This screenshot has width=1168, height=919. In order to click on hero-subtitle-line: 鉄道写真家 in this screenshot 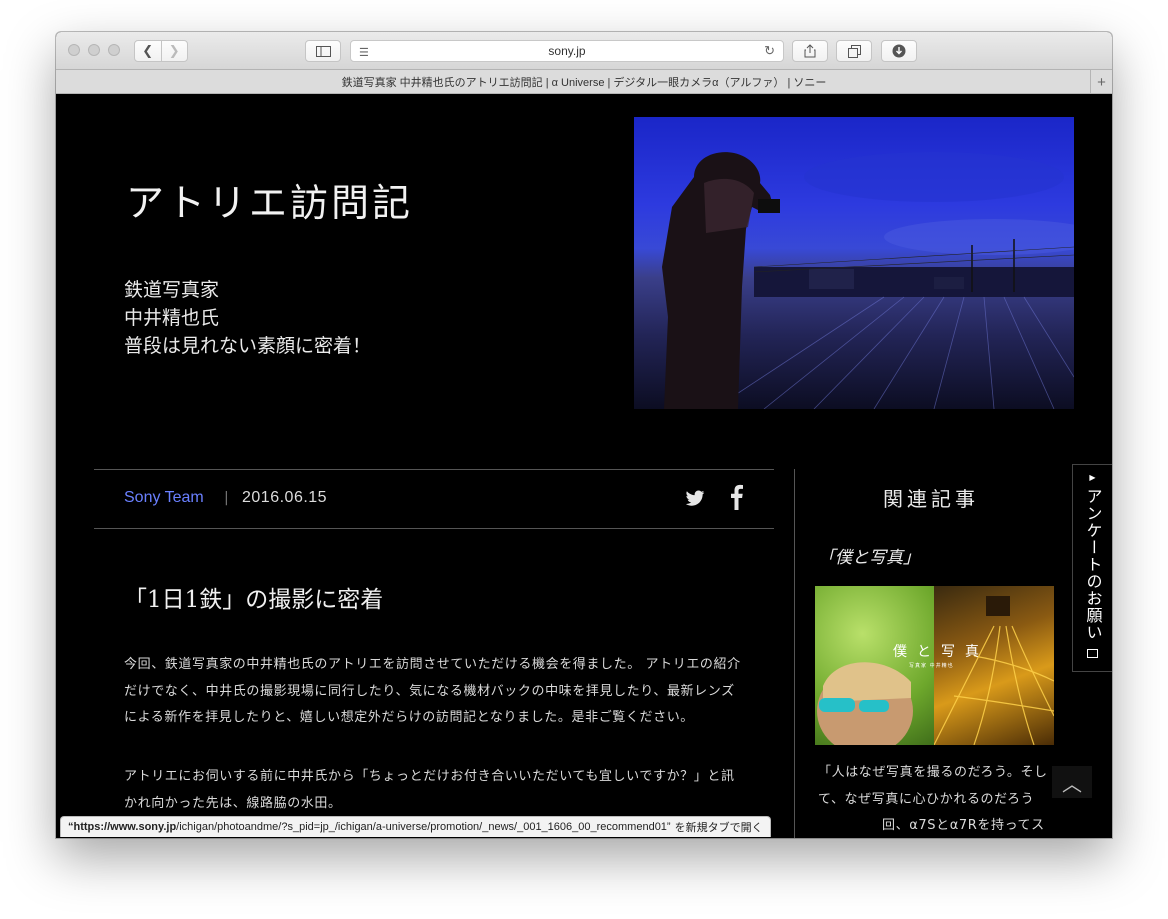, I will do `click(172, 290)`.